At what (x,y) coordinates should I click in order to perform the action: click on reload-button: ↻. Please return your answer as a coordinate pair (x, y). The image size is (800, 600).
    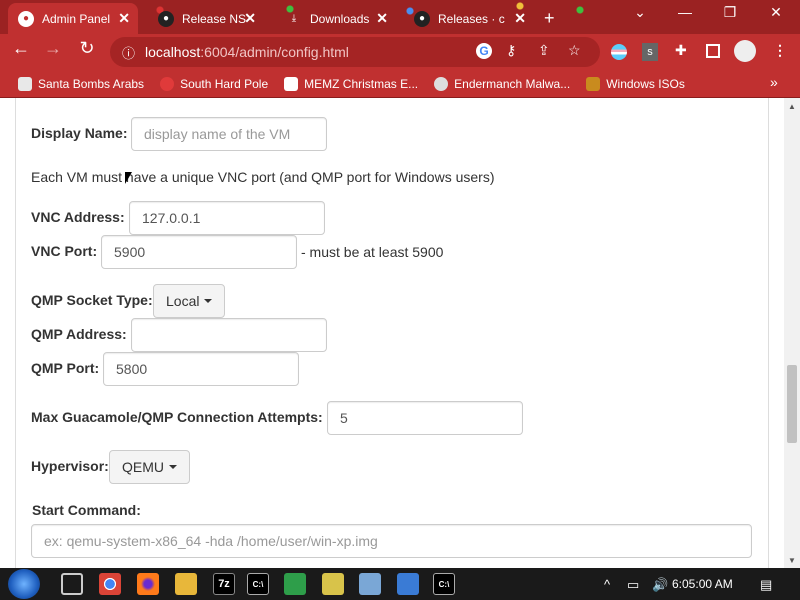
    Looking at the image, I should click on (87, 48).